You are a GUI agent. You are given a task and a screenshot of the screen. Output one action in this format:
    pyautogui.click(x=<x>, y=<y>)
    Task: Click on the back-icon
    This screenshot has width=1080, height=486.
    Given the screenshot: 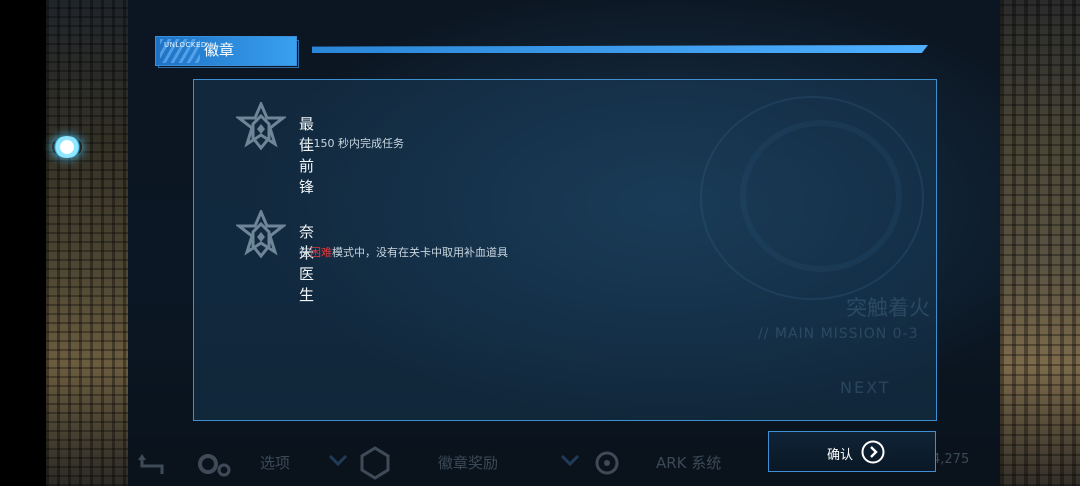 What is the action you would take?
    pyautogui.click(x=151, y=464)
    